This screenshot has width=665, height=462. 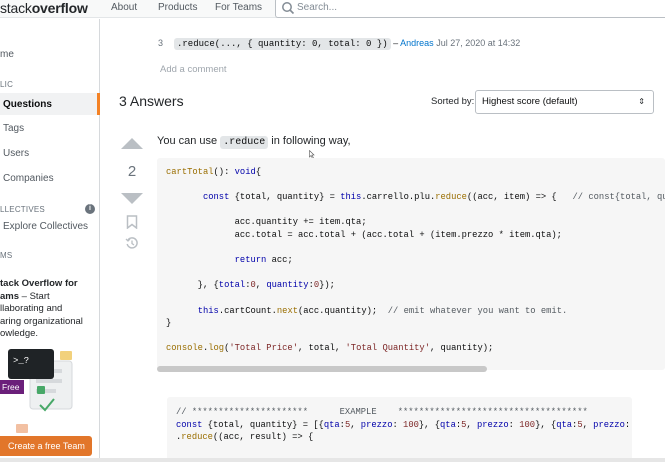 What do you see at coordinates (530, 101) in the screenshot?
I see `sort-select-value: Highest score (default)` at bounding box center [530, 101].